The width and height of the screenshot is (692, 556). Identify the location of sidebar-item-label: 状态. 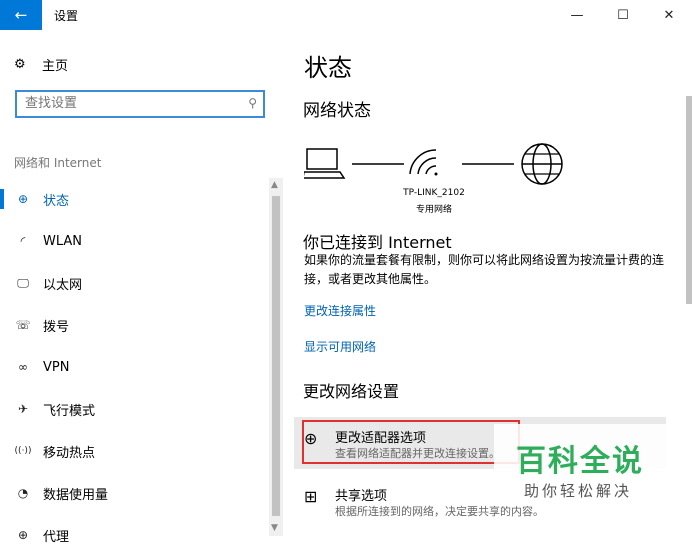
(56, 201).